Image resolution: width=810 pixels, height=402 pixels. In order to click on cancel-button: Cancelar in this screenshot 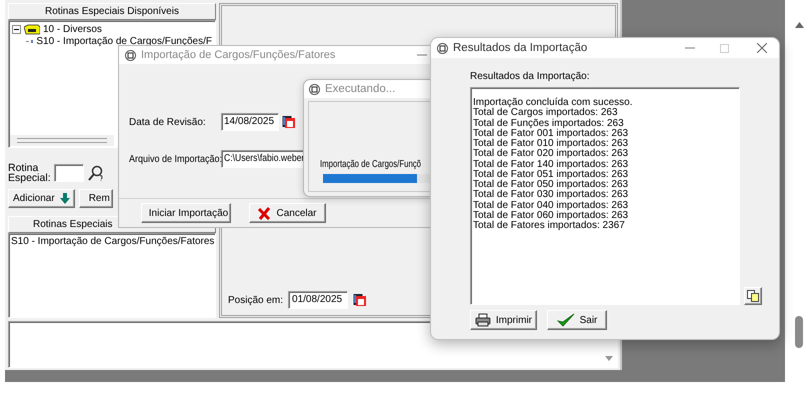, I will do `click(287, 213)`.